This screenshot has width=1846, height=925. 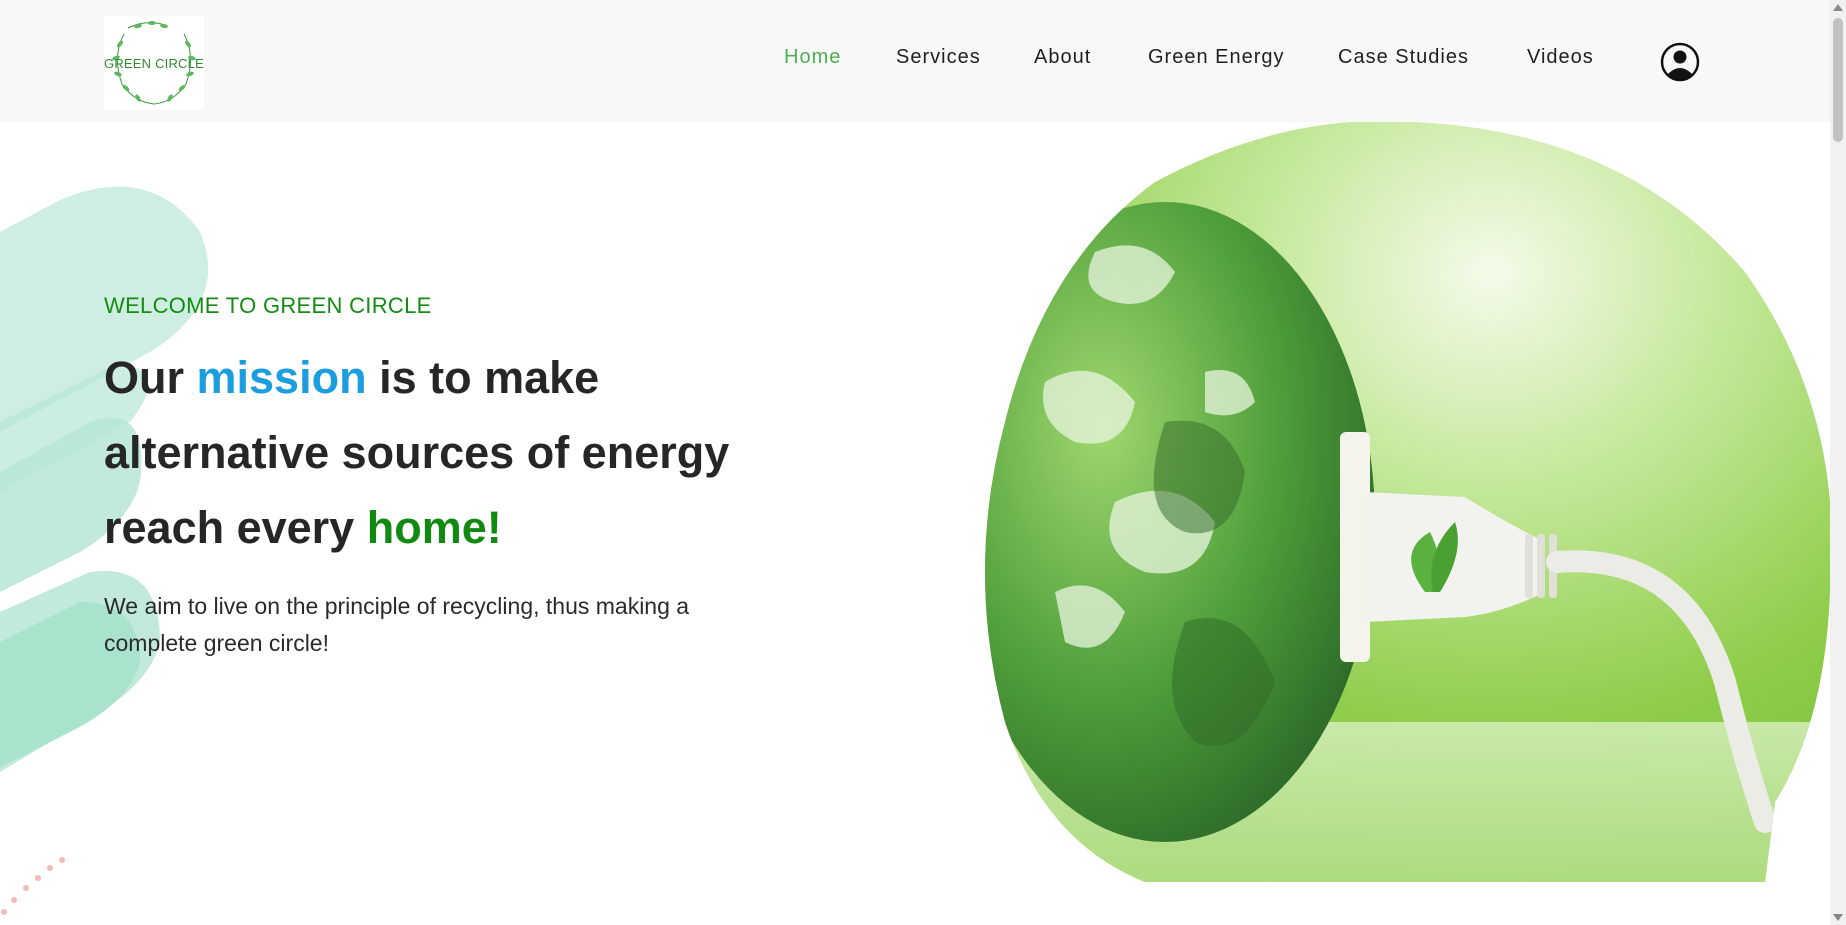 I want to click on logo-text: GREEN CIRCLE, so click(x=154, y=63).